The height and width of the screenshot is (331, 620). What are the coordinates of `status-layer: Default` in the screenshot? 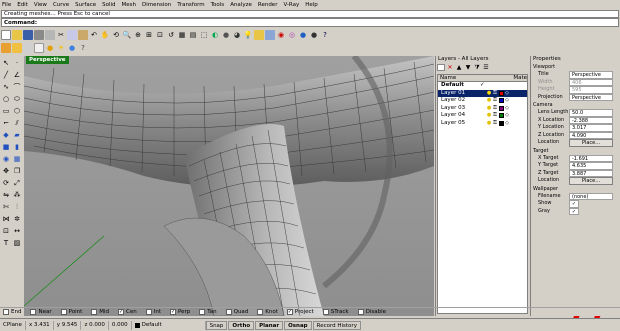 It's located at (169, 325).